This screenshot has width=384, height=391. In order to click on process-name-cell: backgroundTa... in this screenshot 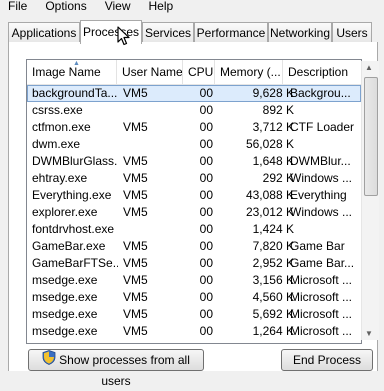, I will do `click(75, 93)`.